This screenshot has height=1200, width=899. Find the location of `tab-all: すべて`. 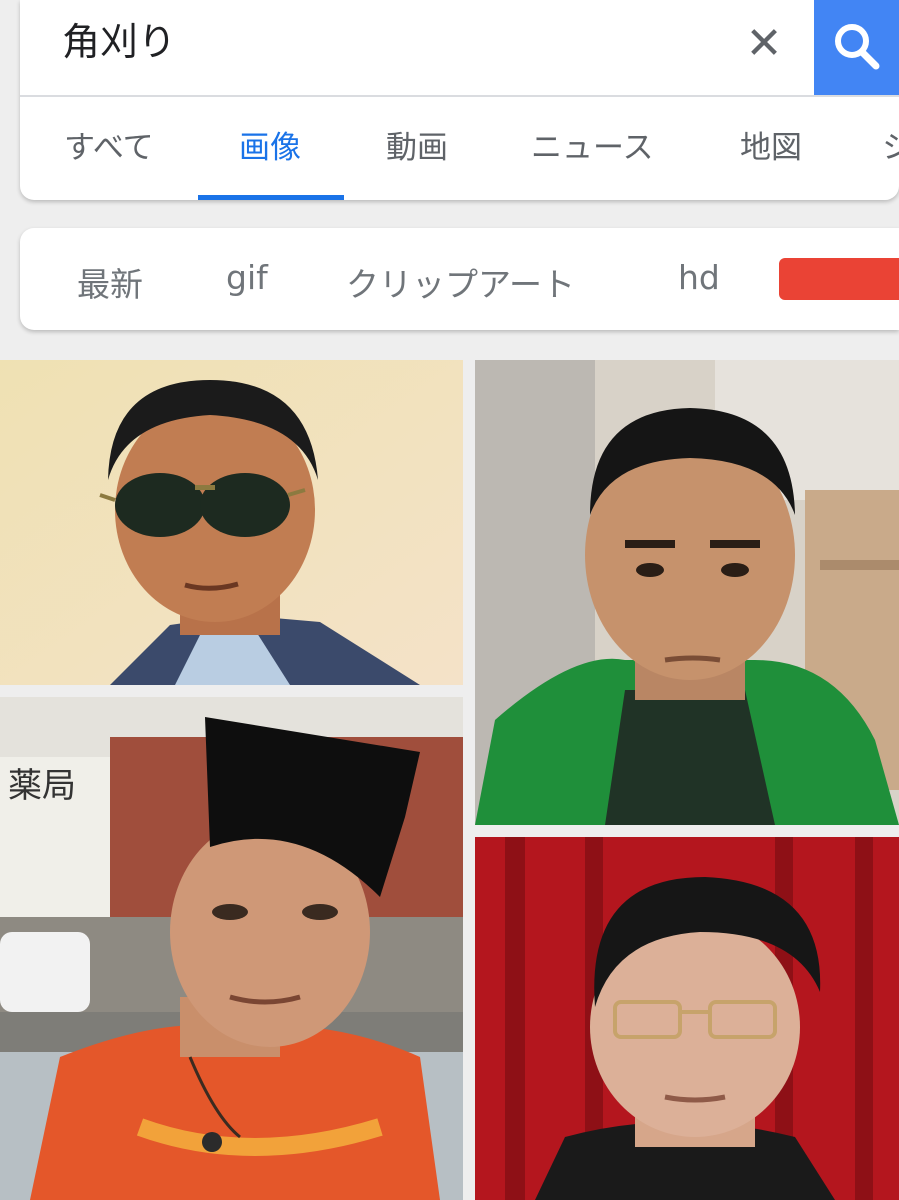

tab-all: すべて is located at coordinates (109, 161).